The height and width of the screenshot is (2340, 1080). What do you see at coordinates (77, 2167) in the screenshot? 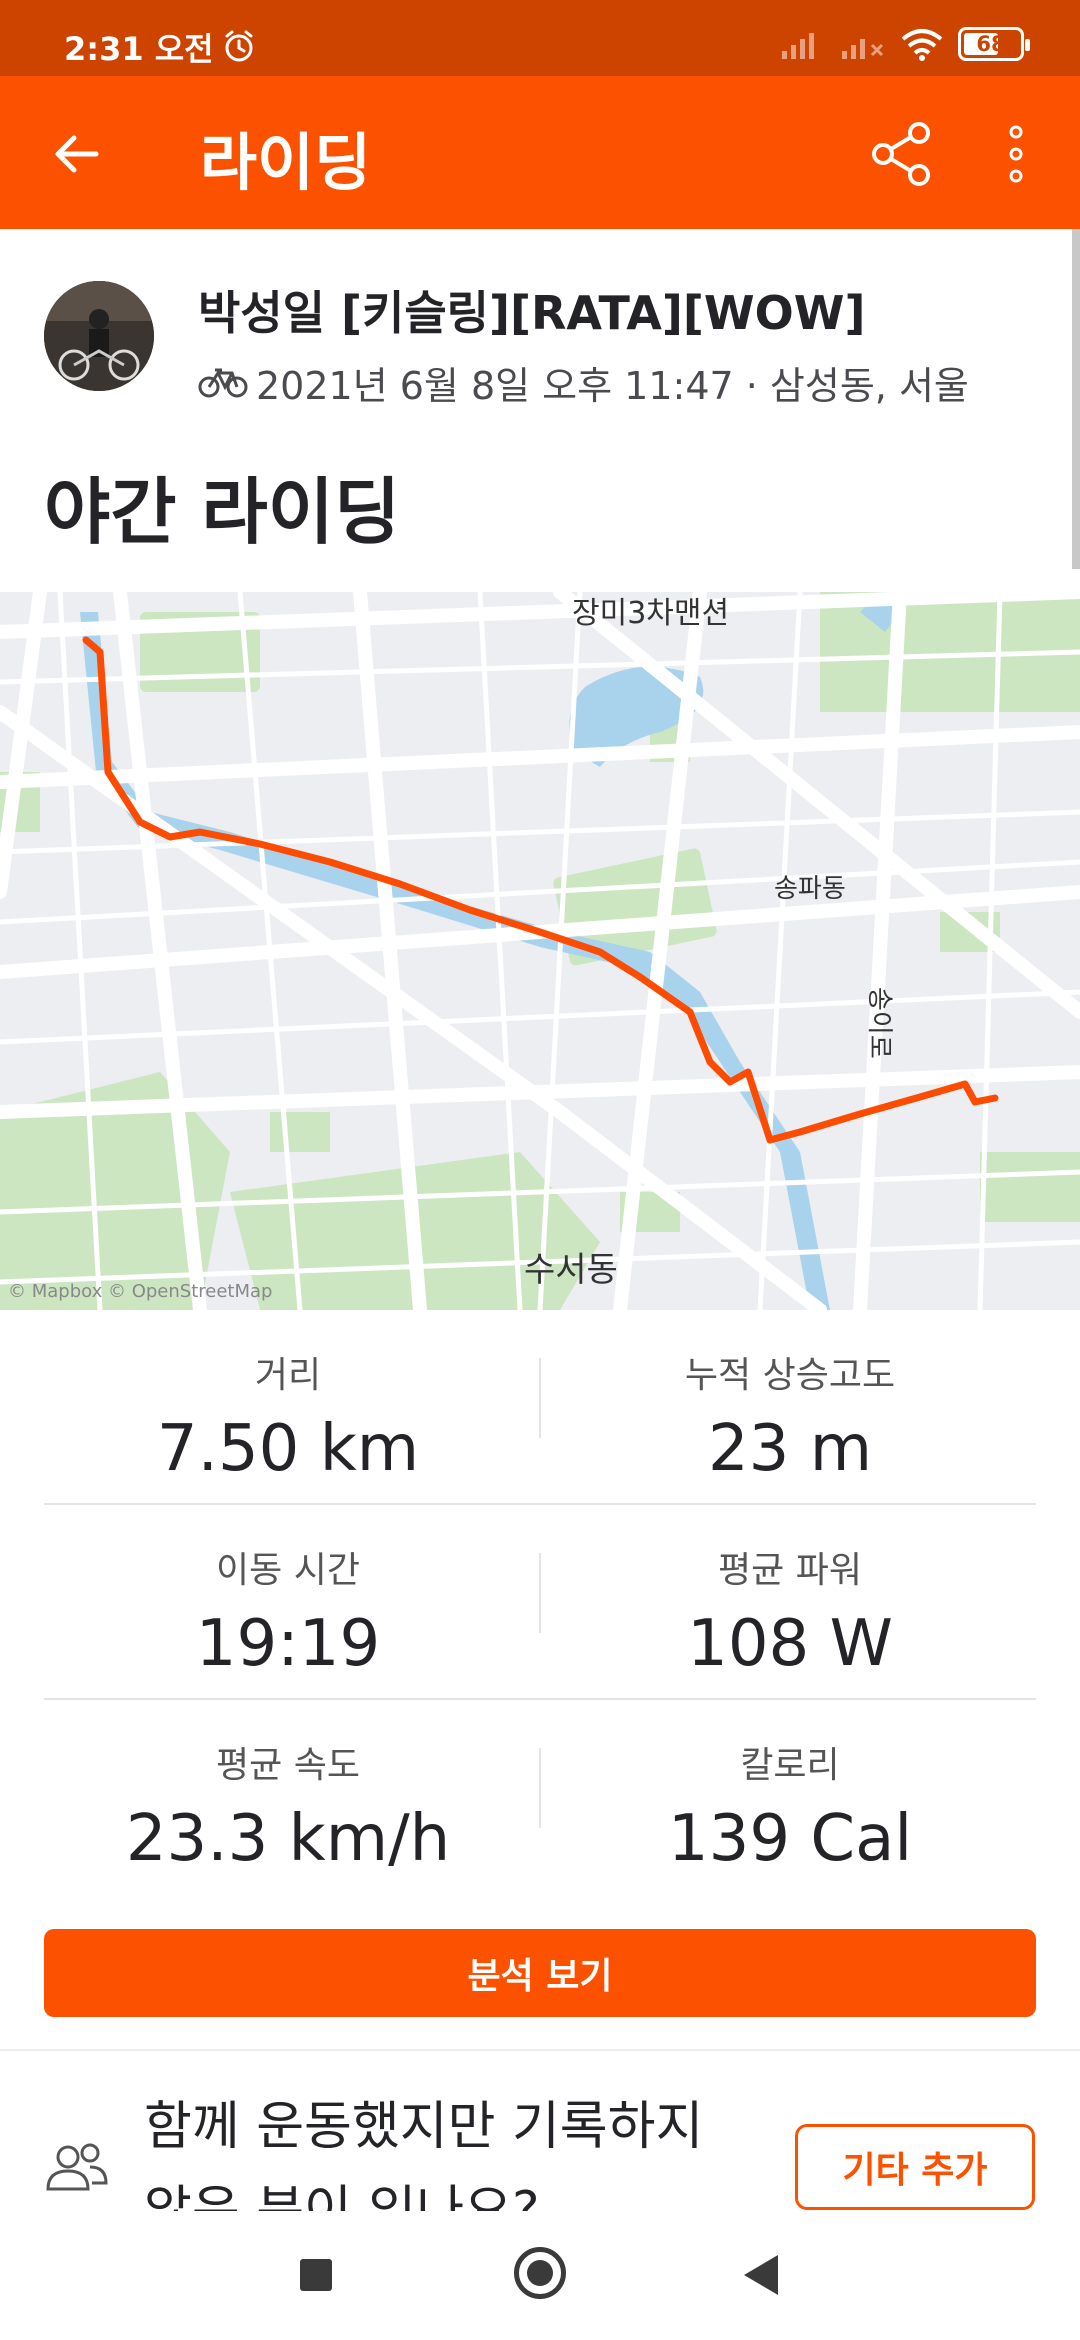
I see `people-icon` at bounding box center [77, 2167].